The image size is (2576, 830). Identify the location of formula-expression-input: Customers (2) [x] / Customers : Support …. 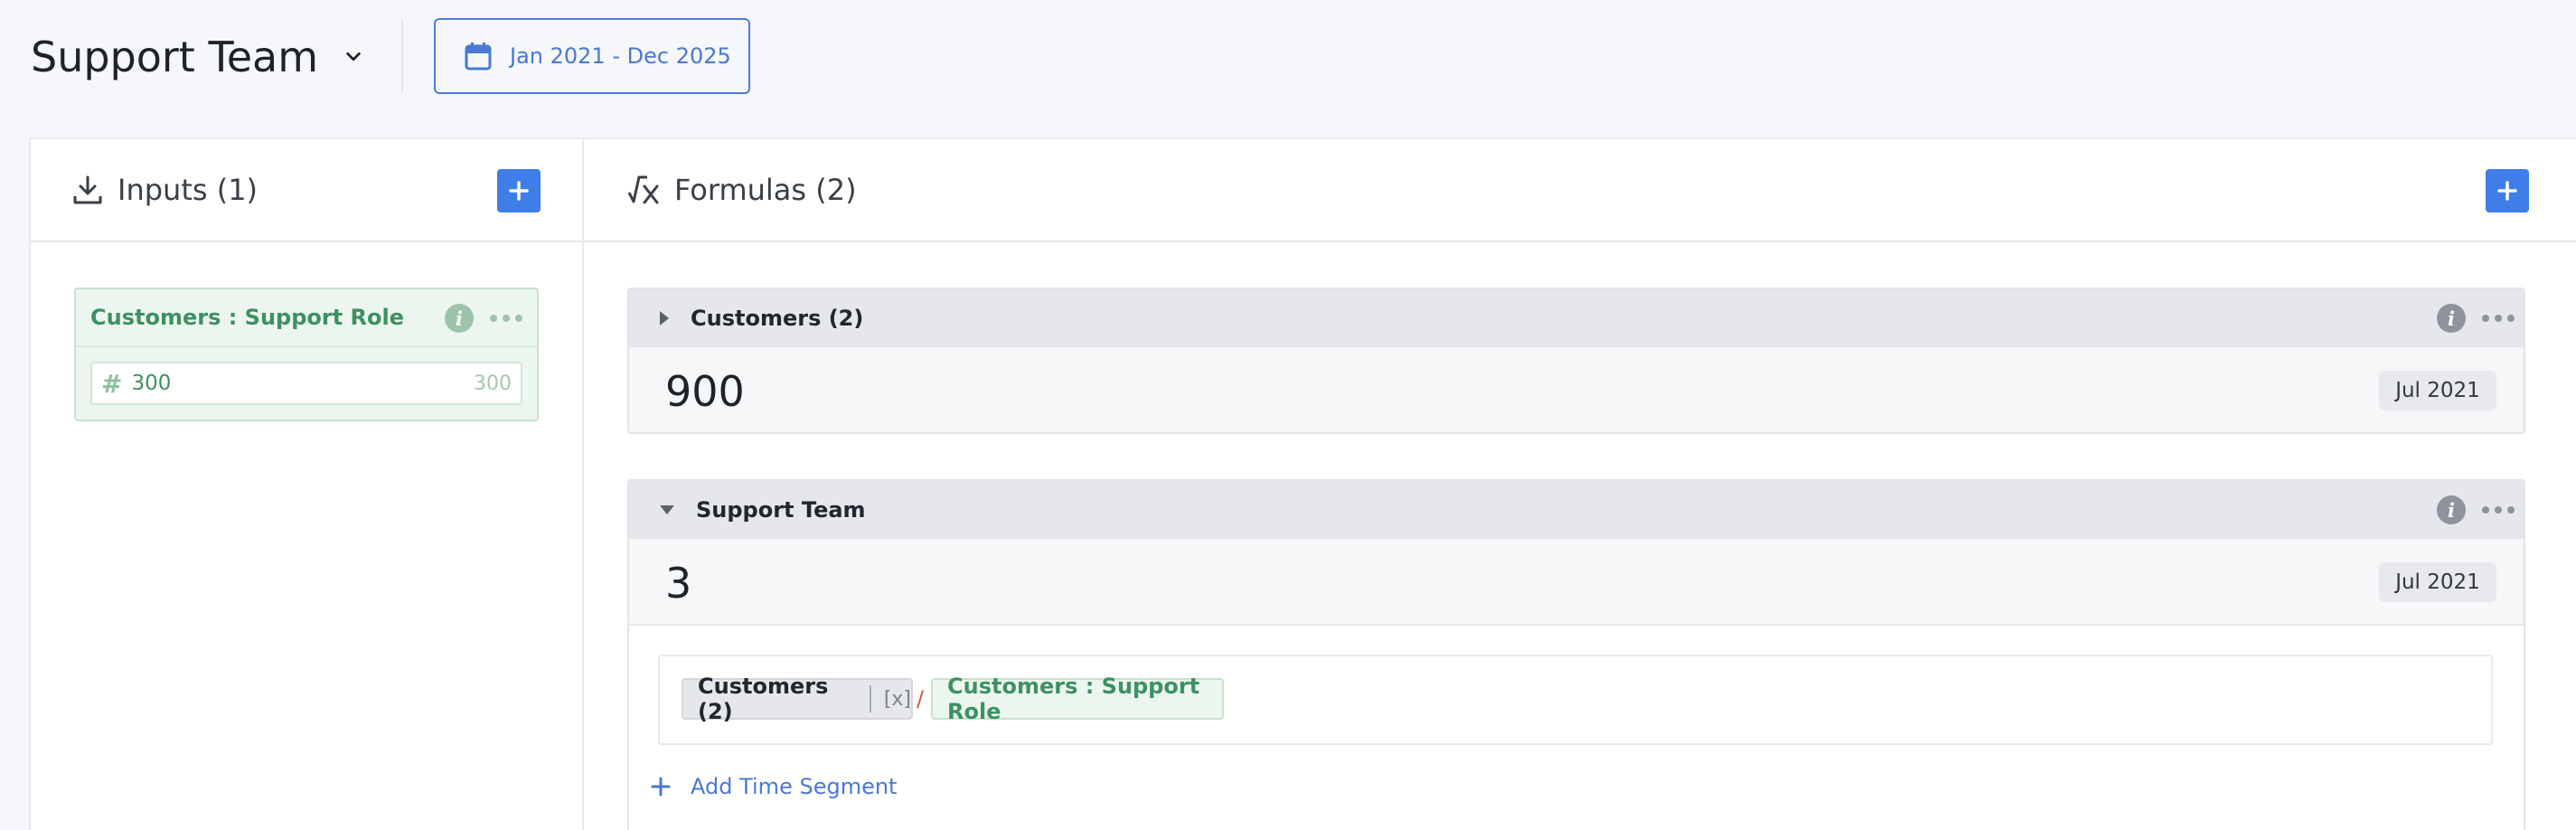
(1576, 700).